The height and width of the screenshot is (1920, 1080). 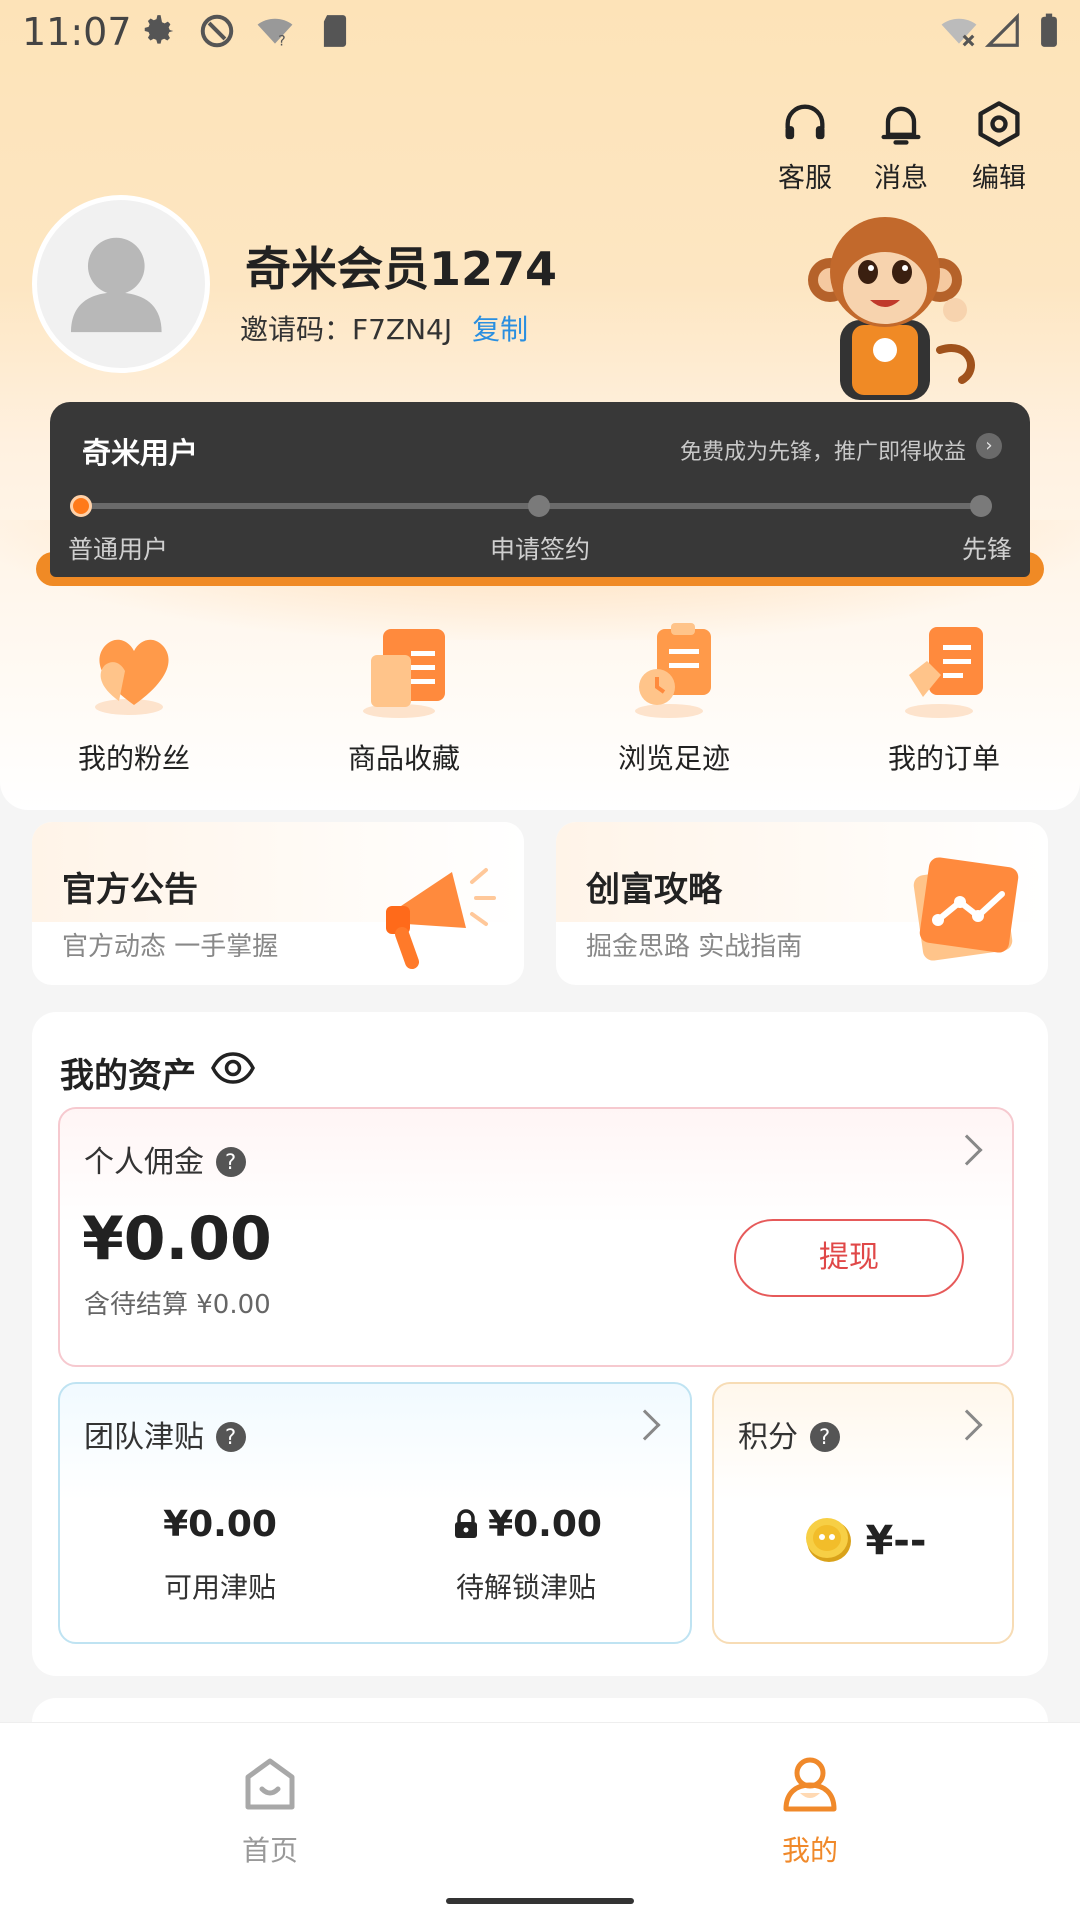 I want to click on points-value-row: ¥--, so click(x=865, y=1539).